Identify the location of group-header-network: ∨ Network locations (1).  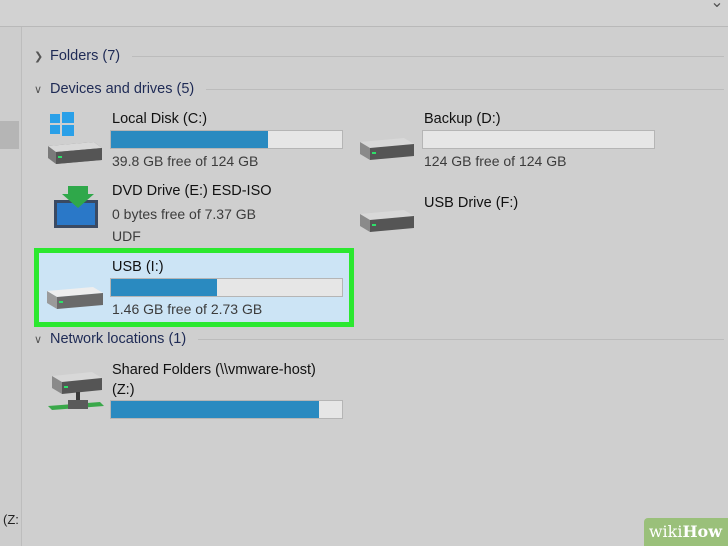
(379, 339).